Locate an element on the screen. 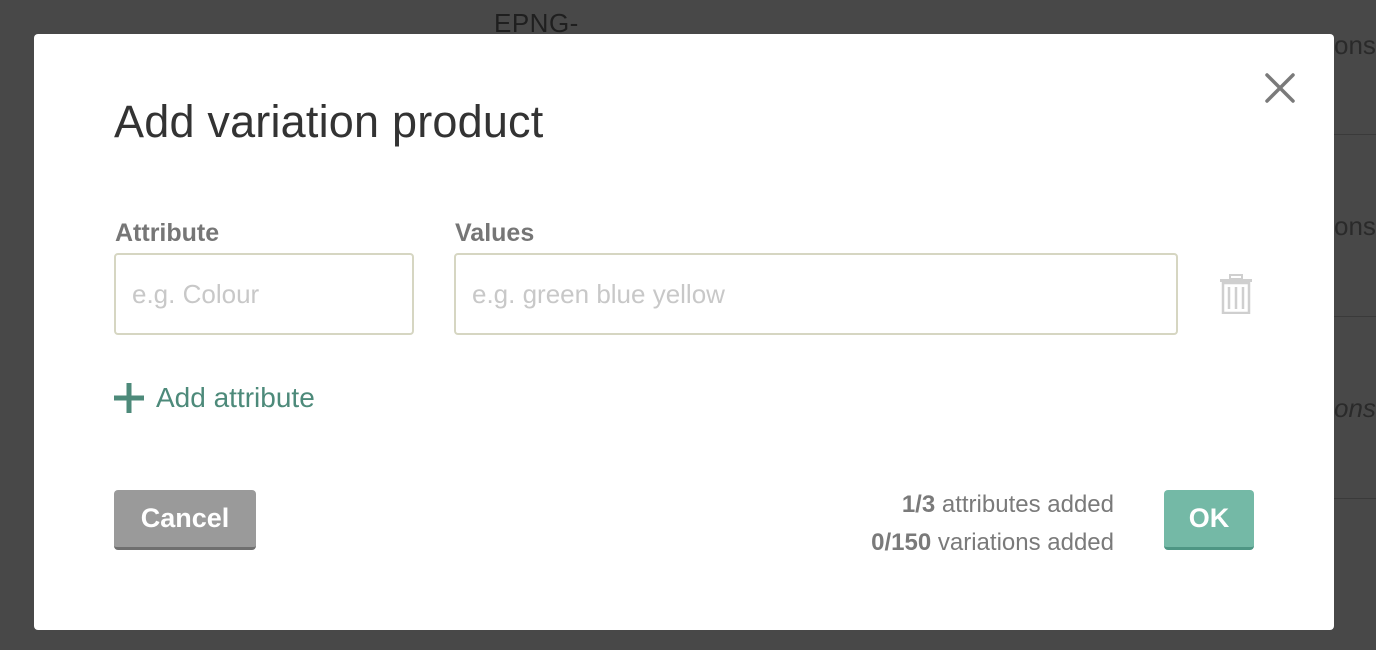 This screenshot has width=1376, height=650. attribute-input is located at coordinates (264, 294).